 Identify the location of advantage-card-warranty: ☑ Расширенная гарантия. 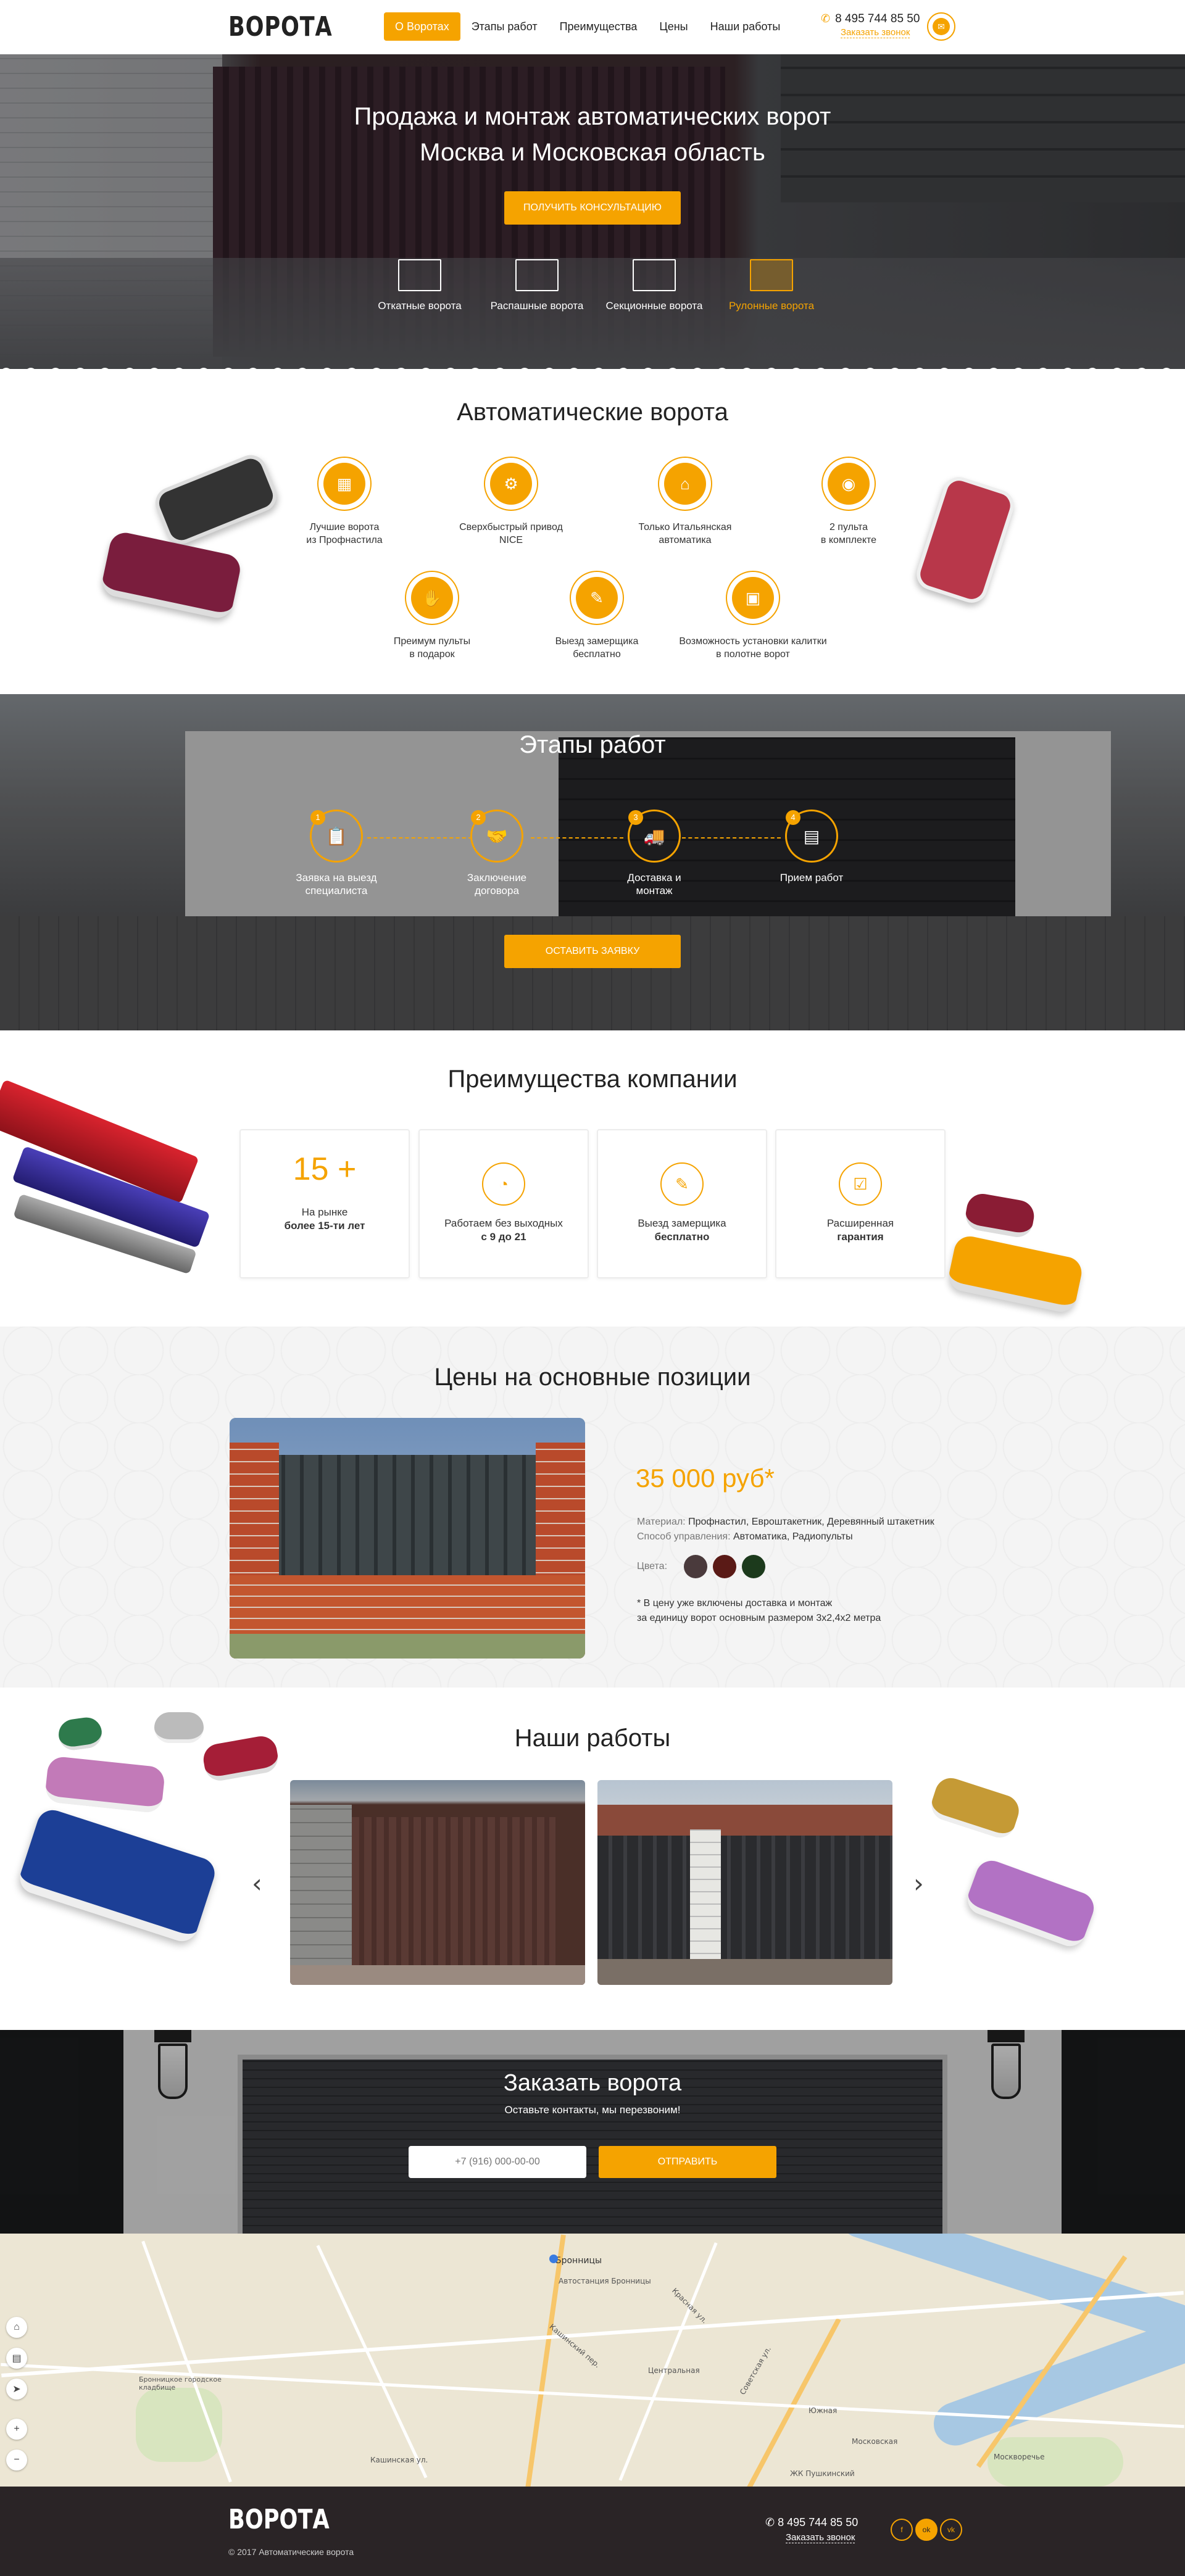
(860, 1203).